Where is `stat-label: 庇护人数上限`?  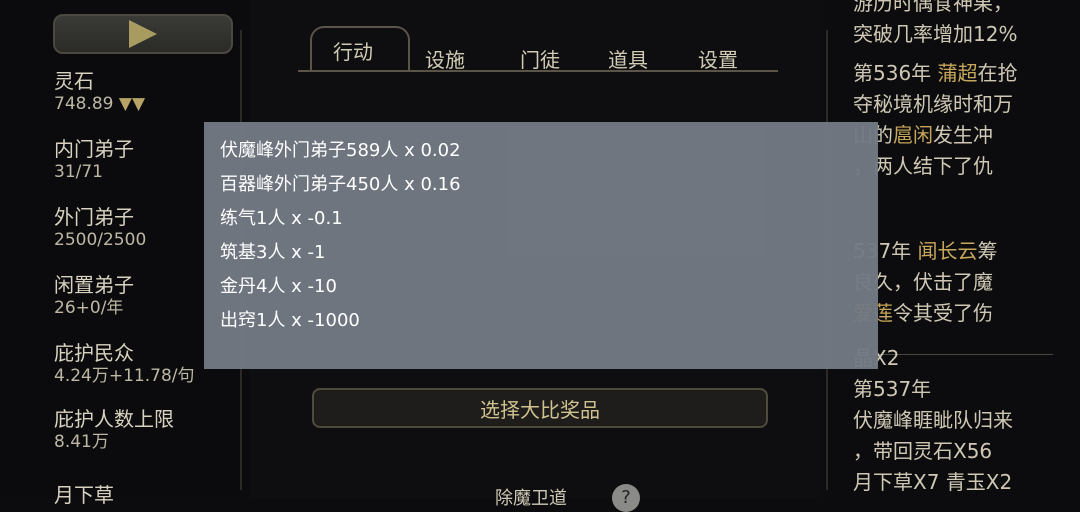 stat-label: 庇护人数上限 is located at coordinates (114, 419).